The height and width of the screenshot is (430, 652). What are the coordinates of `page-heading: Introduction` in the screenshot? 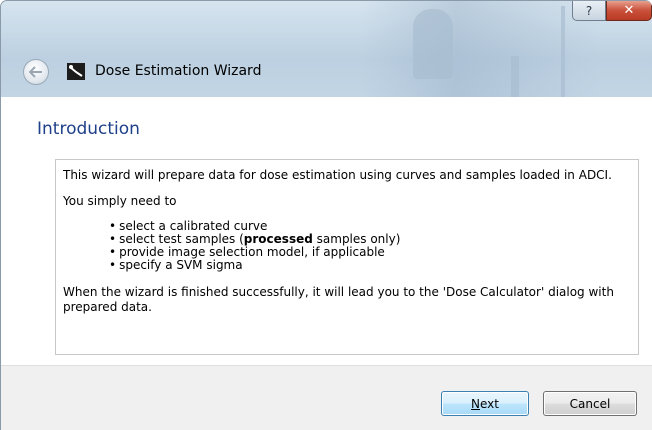 It's located at (88, 129).